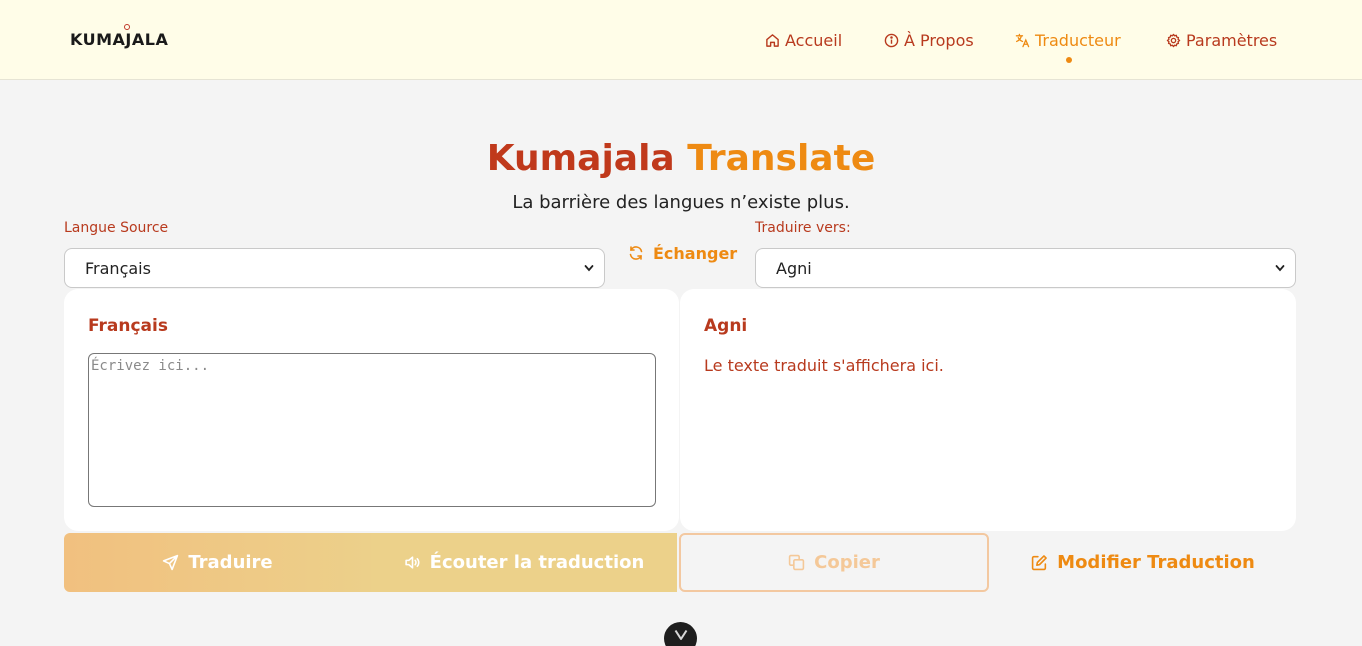 The image size is (1362, 646). What do you see at coordinates (824, 365) in the screenshot?
I see `translation-output: Le texte traduit s'affichera ici.` at bounding box center [824, 365].